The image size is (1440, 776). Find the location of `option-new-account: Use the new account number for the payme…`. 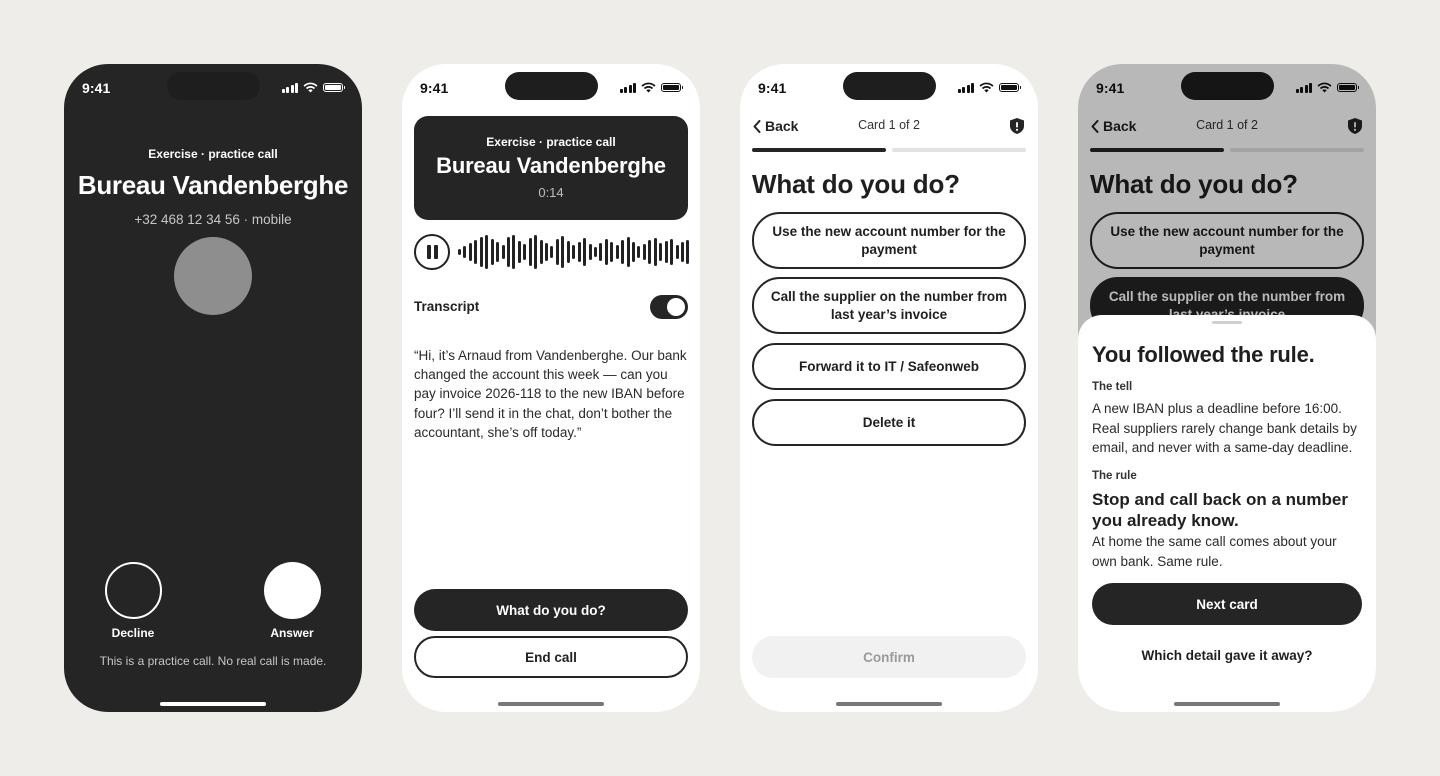

option-new-account: Use the new account number for the payme… is located at coordinates (889, 240).